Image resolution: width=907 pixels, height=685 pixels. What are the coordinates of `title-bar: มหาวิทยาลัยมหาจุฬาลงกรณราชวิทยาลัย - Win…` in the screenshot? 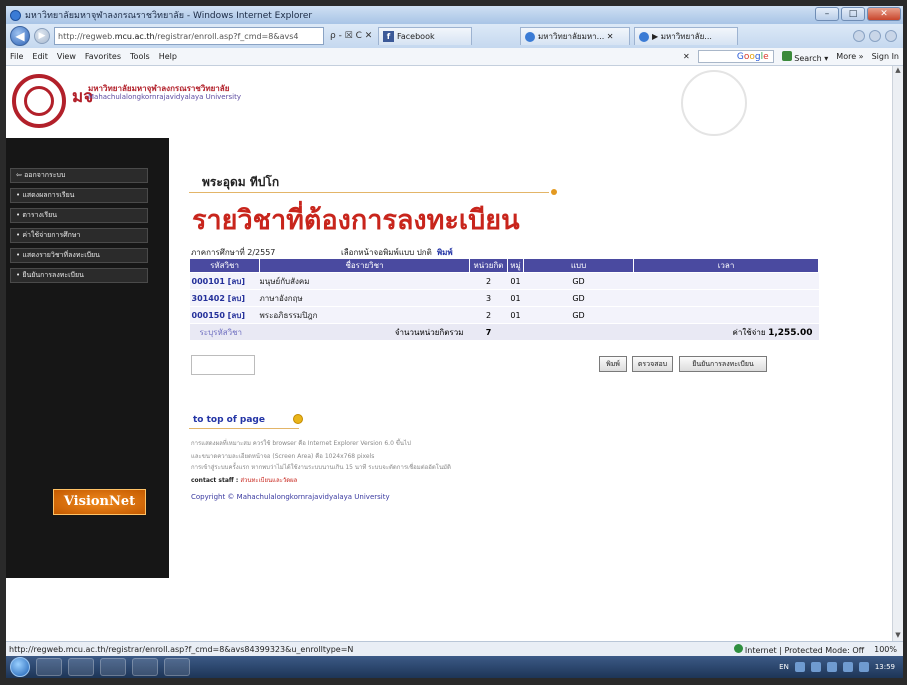 It's located at (454, 15).